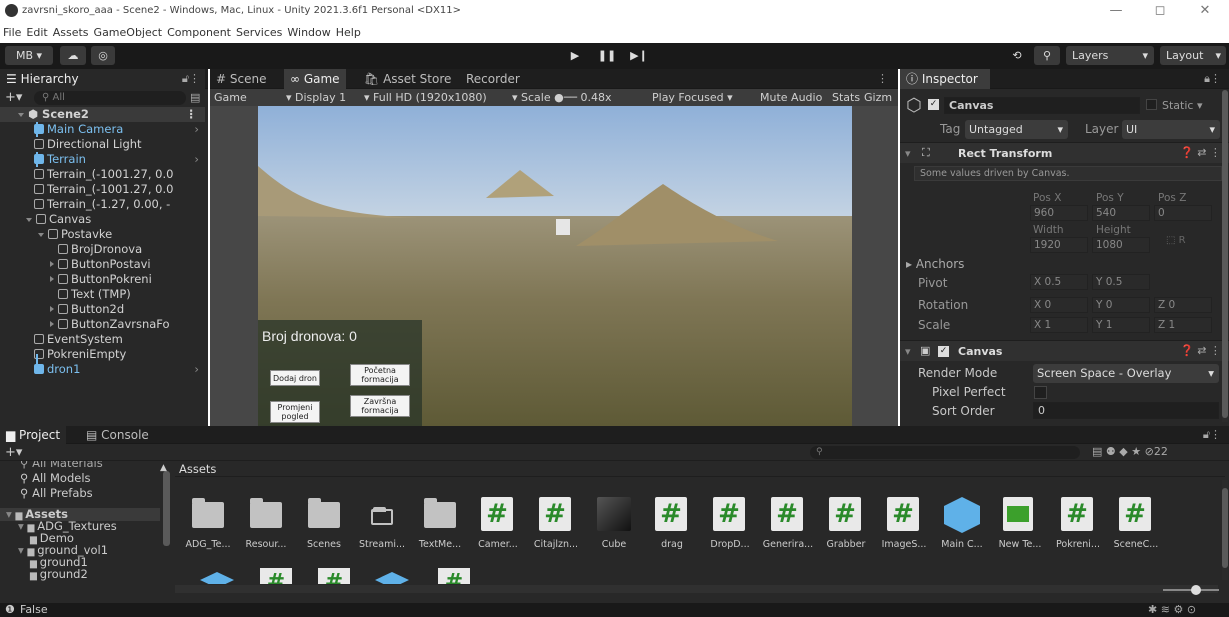  Describe the element at coordinates (846, 97) in the screenshot. I see `stats-toggle: Stats` at that location.